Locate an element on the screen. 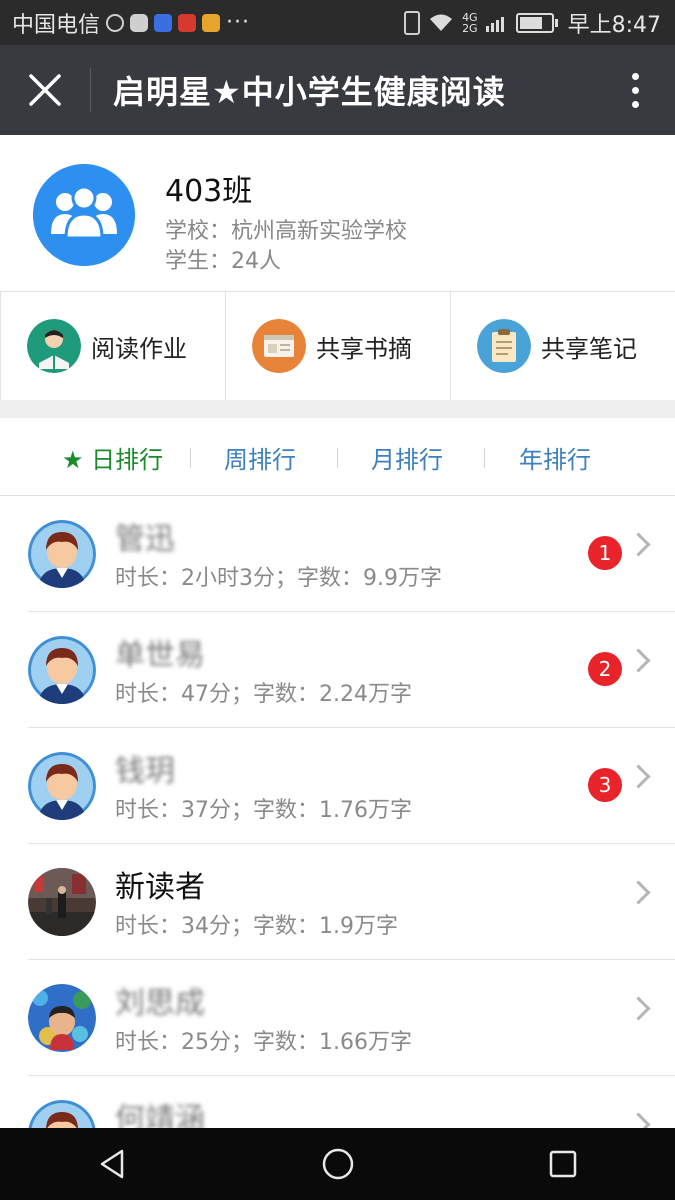  tab-monthly-ranking: 月排行 is located at coordinates (407, 457).